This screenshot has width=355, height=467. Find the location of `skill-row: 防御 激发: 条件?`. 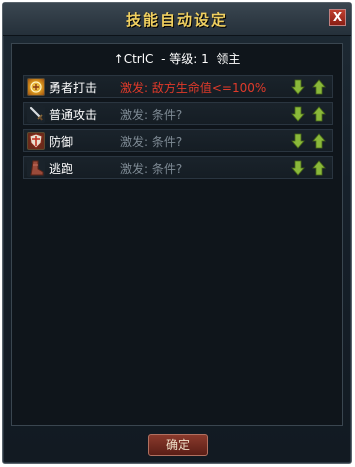

skill-row: 防御 激发: 条件? is located at coordinates (178, 140).